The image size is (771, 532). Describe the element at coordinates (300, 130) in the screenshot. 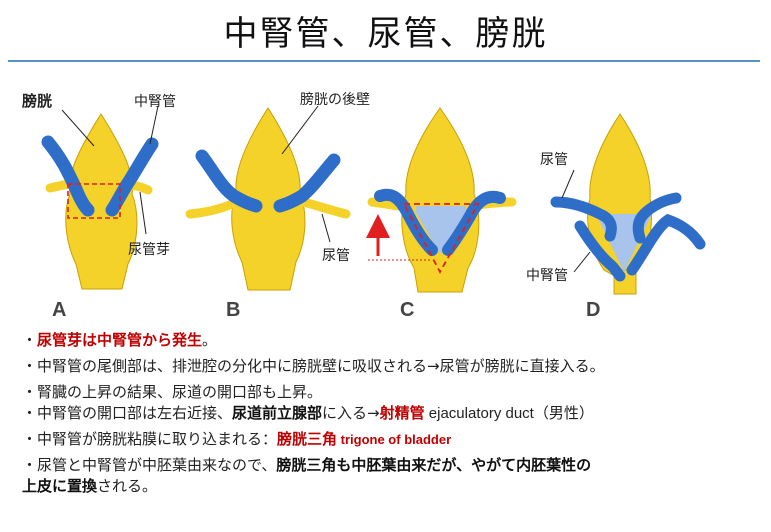

I see `leader-posterior-wall` at that location.